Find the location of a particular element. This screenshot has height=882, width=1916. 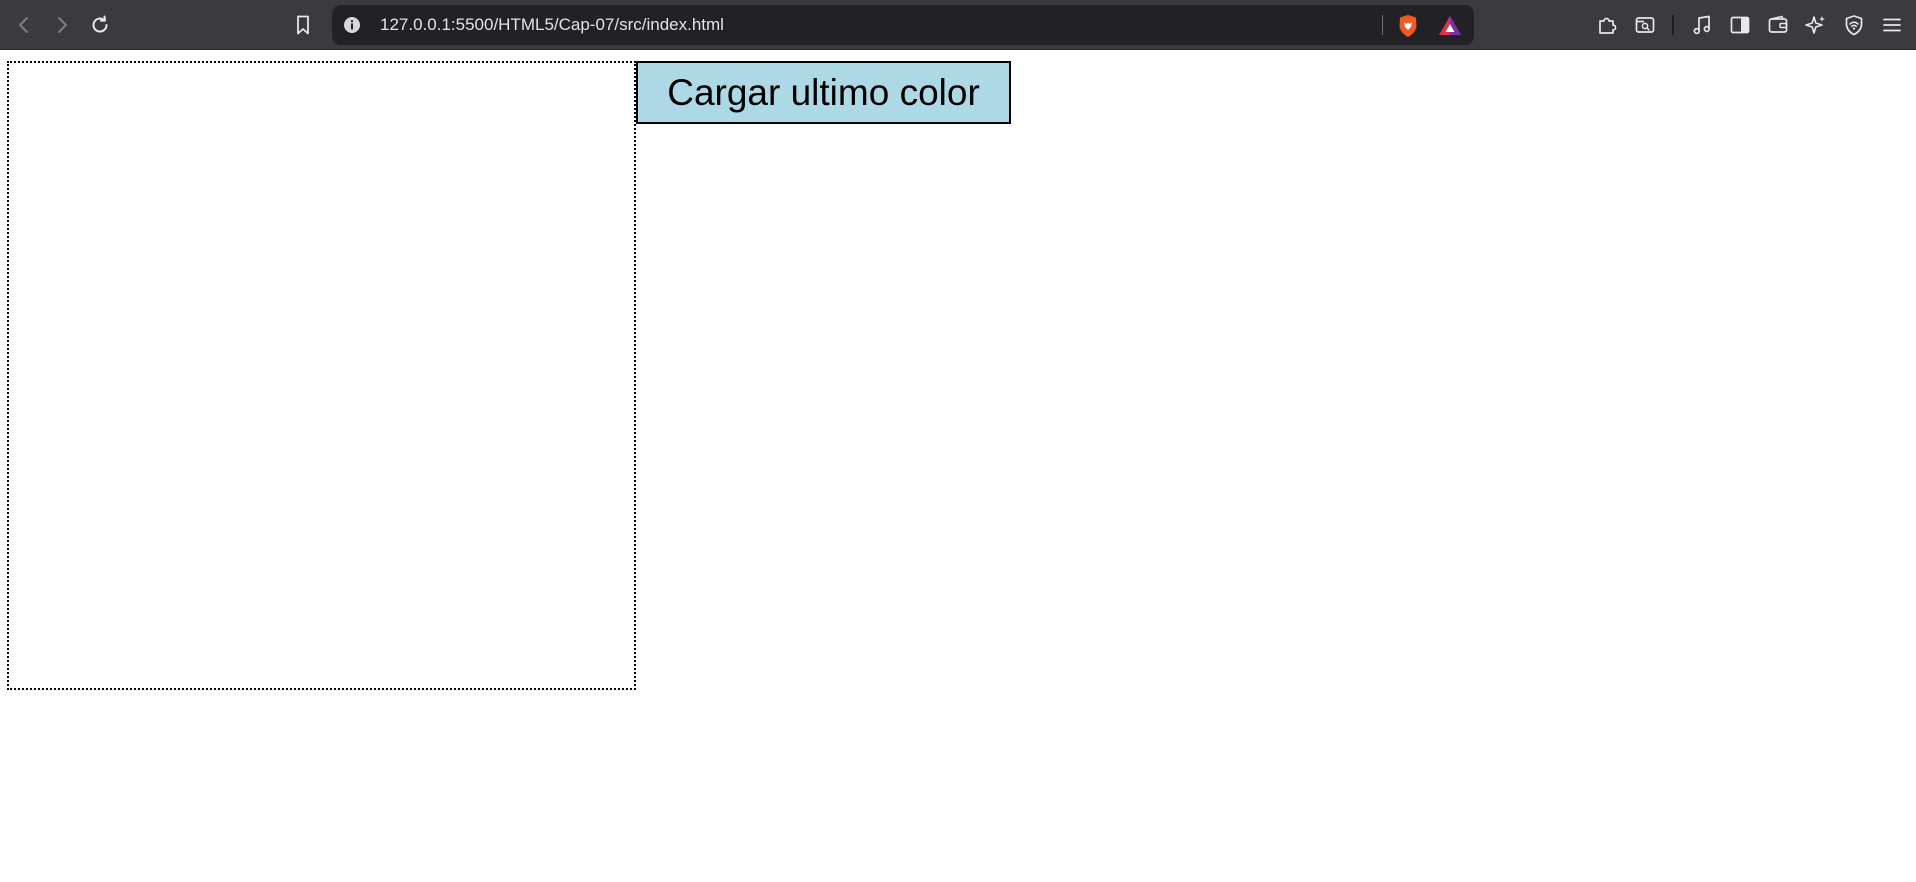

main-menu-button is located at coordinates (1892, 25).